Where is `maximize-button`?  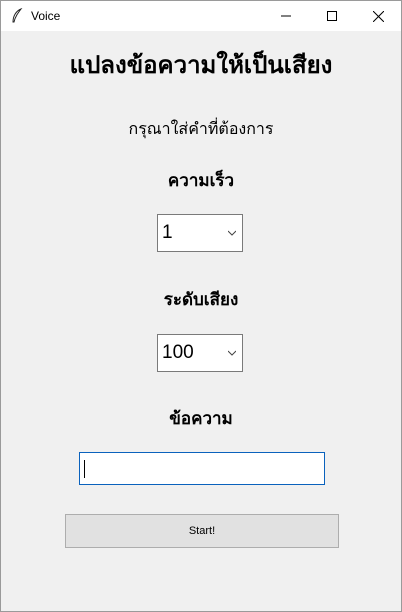 maximize-button is located at coordinates (332, 16).